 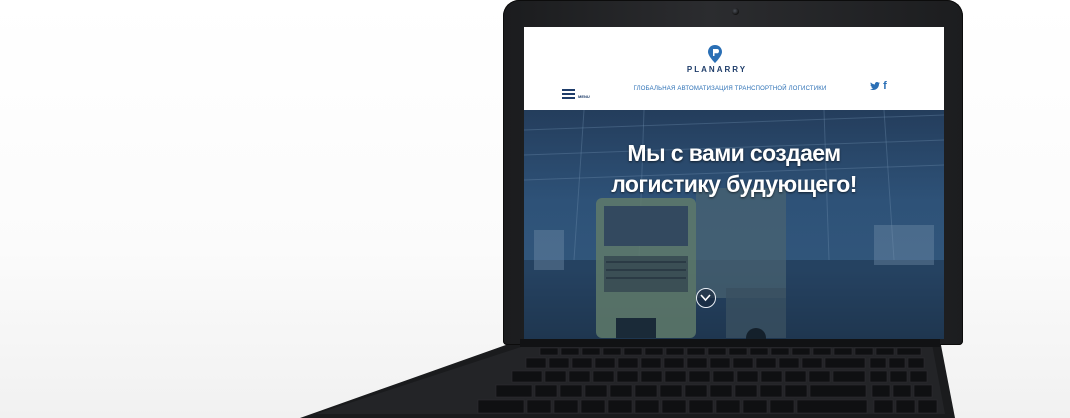 I want to click on hero-title-line1: Мы с вами создаем, so click(x=734, y=153).